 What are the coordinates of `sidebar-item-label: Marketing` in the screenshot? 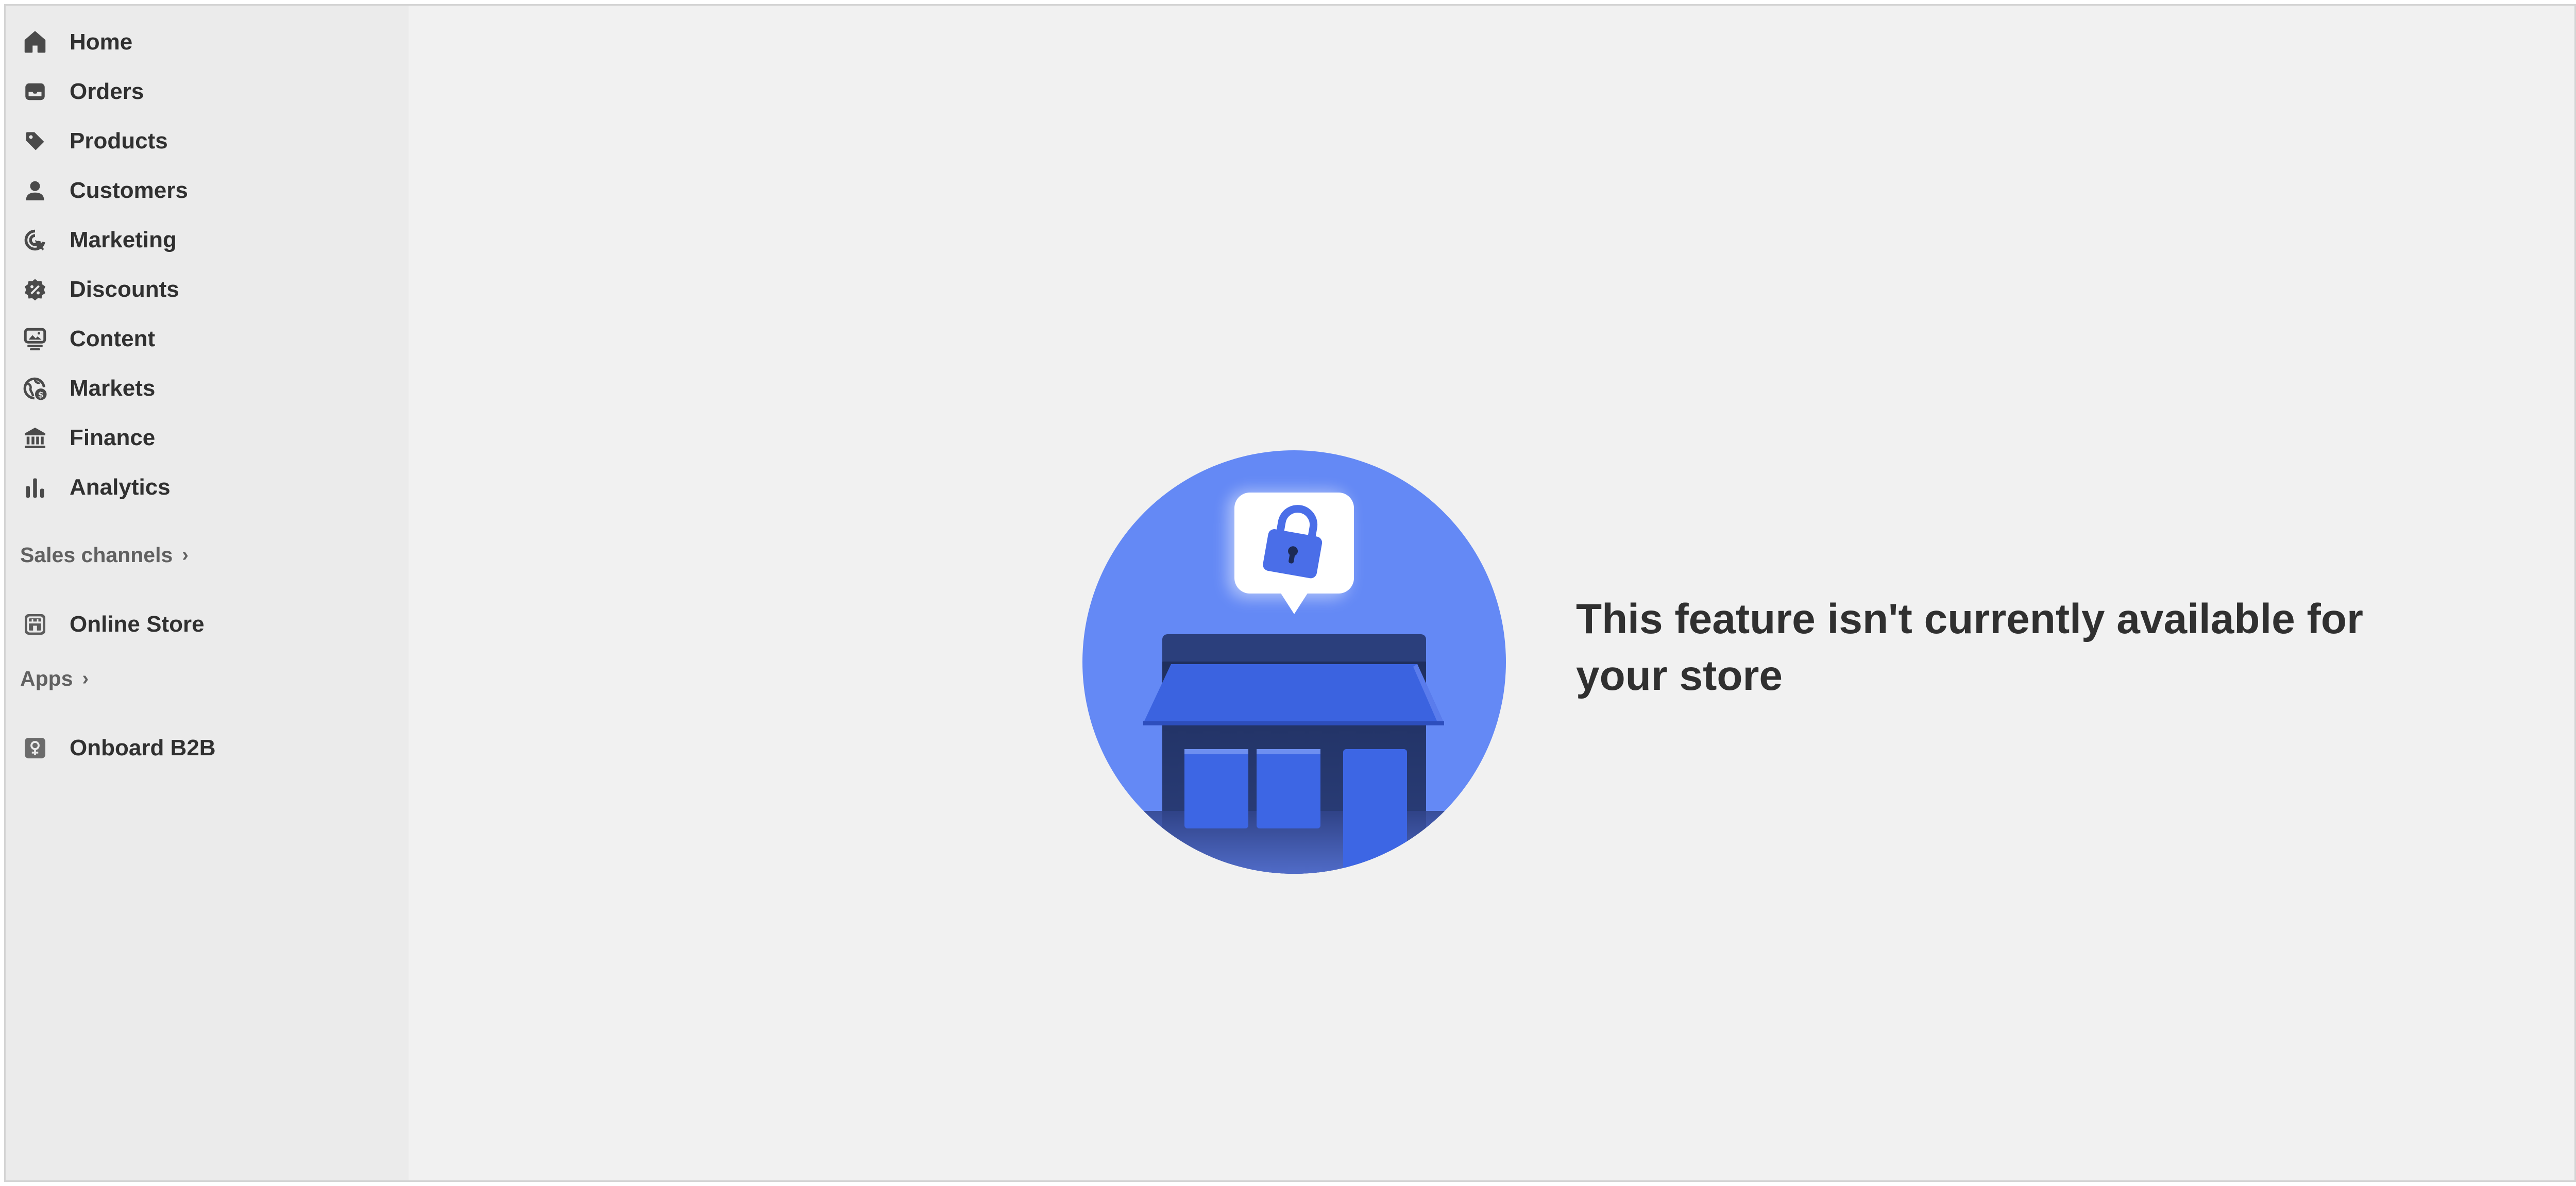 It's located at (124, 239).